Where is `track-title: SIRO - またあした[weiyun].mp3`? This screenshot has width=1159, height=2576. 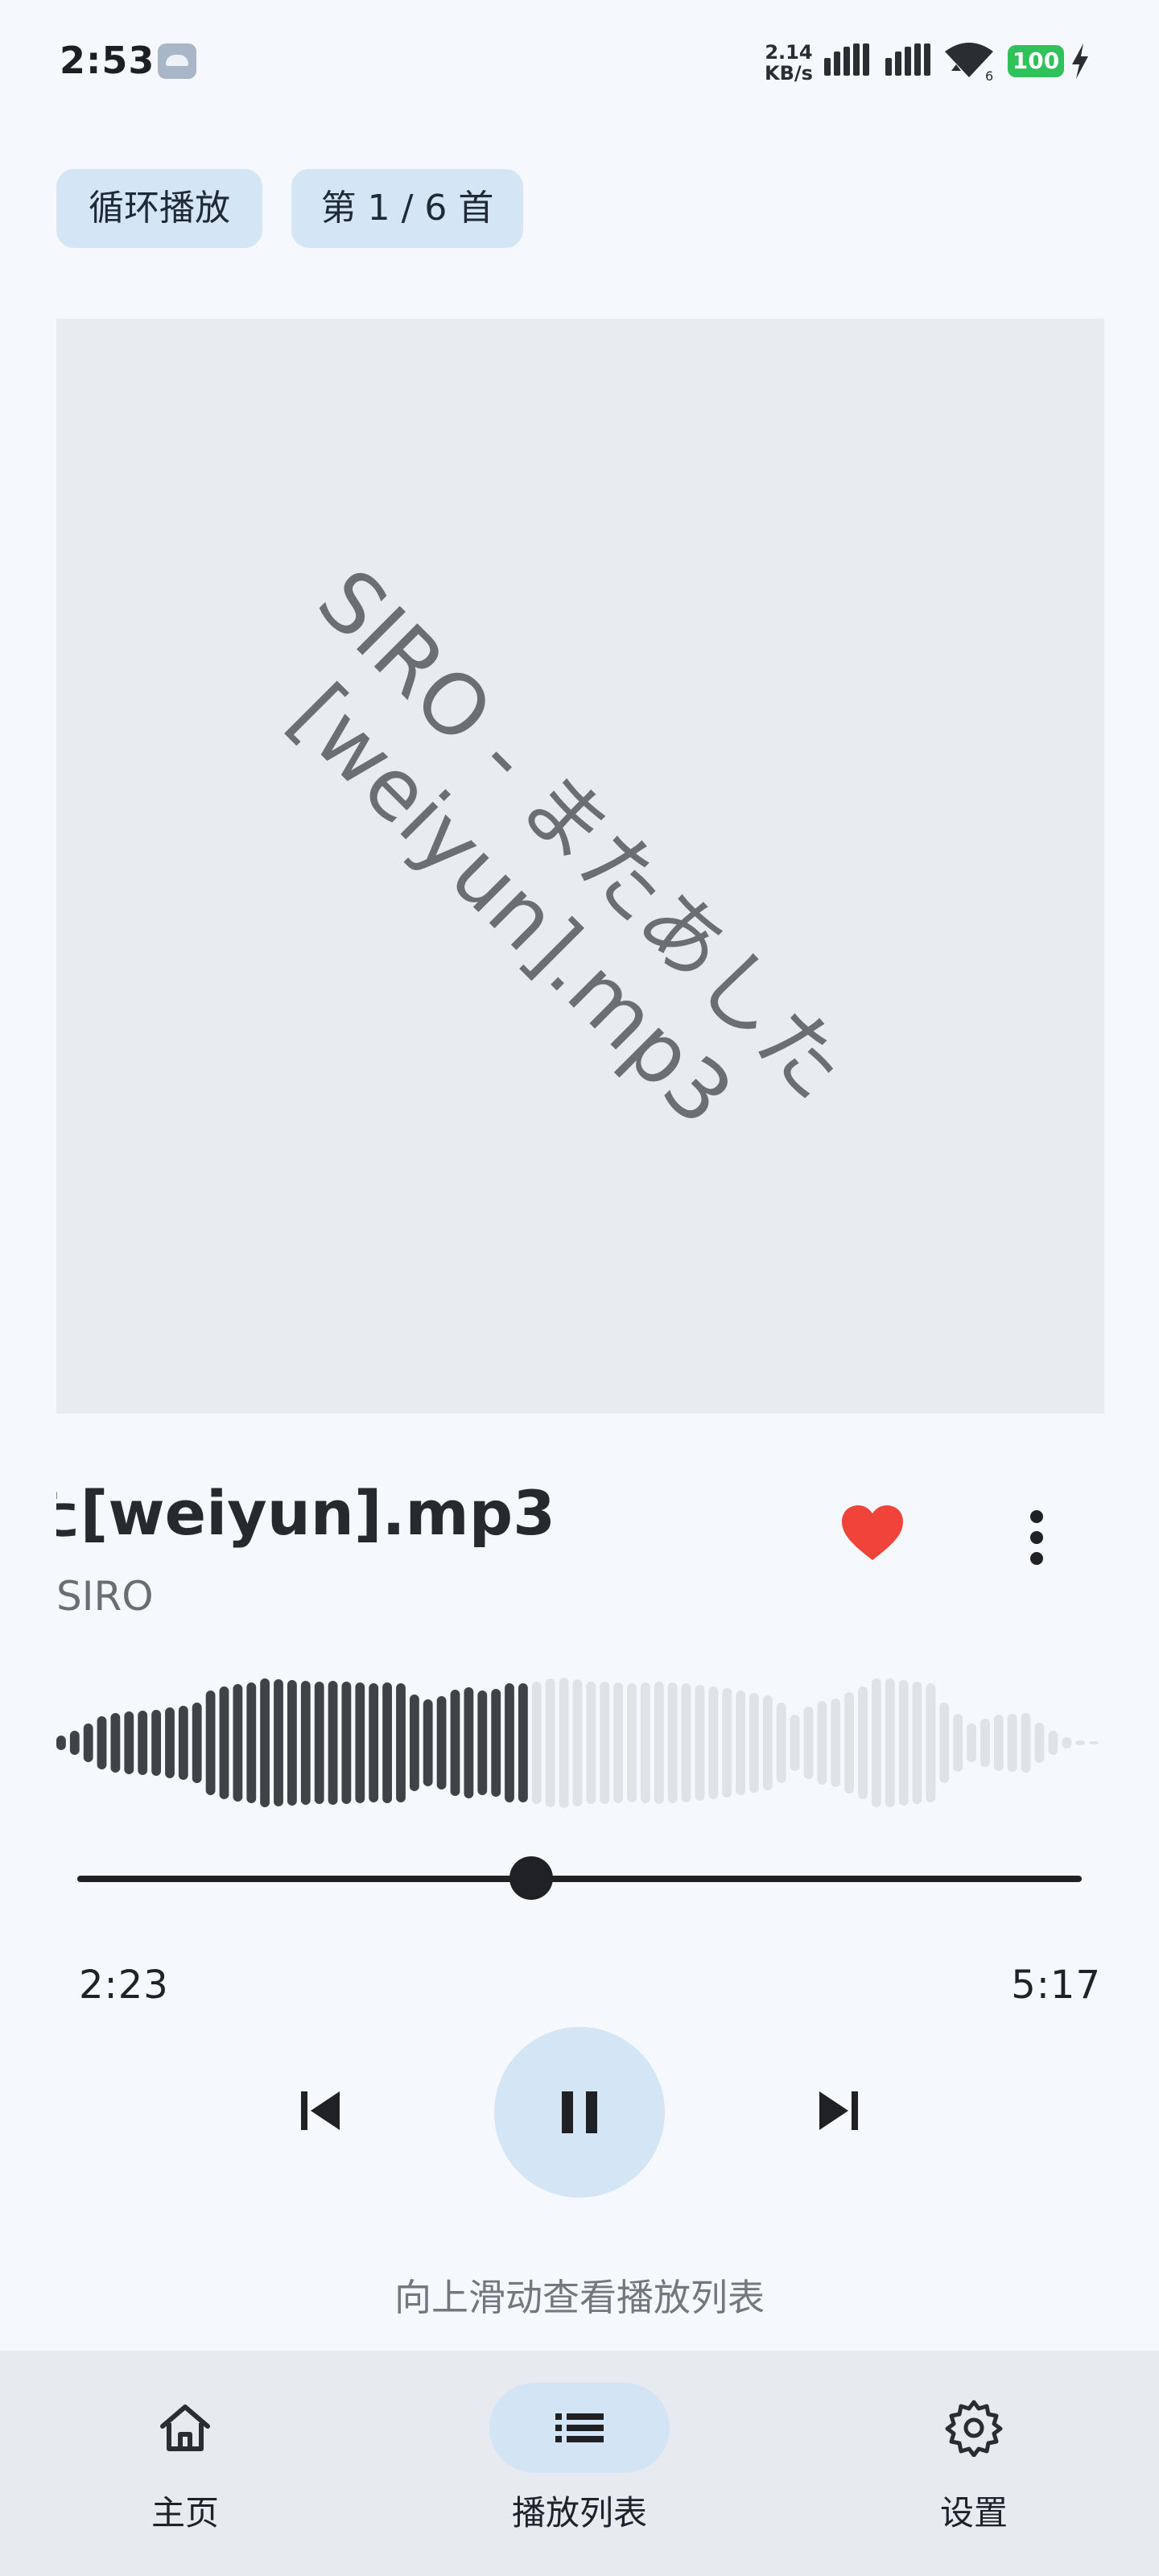 track-title: SIRO - またあした[weiyun].mp3 is located at coordinates (305, 1513).